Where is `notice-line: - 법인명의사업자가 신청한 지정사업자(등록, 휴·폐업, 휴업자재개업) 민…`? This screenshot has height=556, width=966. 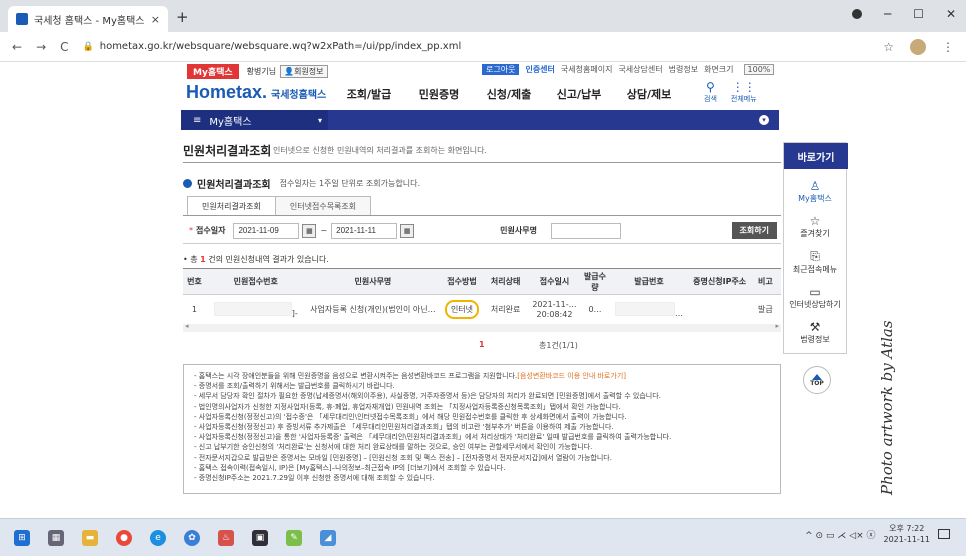
notice-line: - 법인명의사업자가 신청한 지정사업자(등록, 휴·폐업, 휴업자재개업) 민… is located at coordinates (407, 406).